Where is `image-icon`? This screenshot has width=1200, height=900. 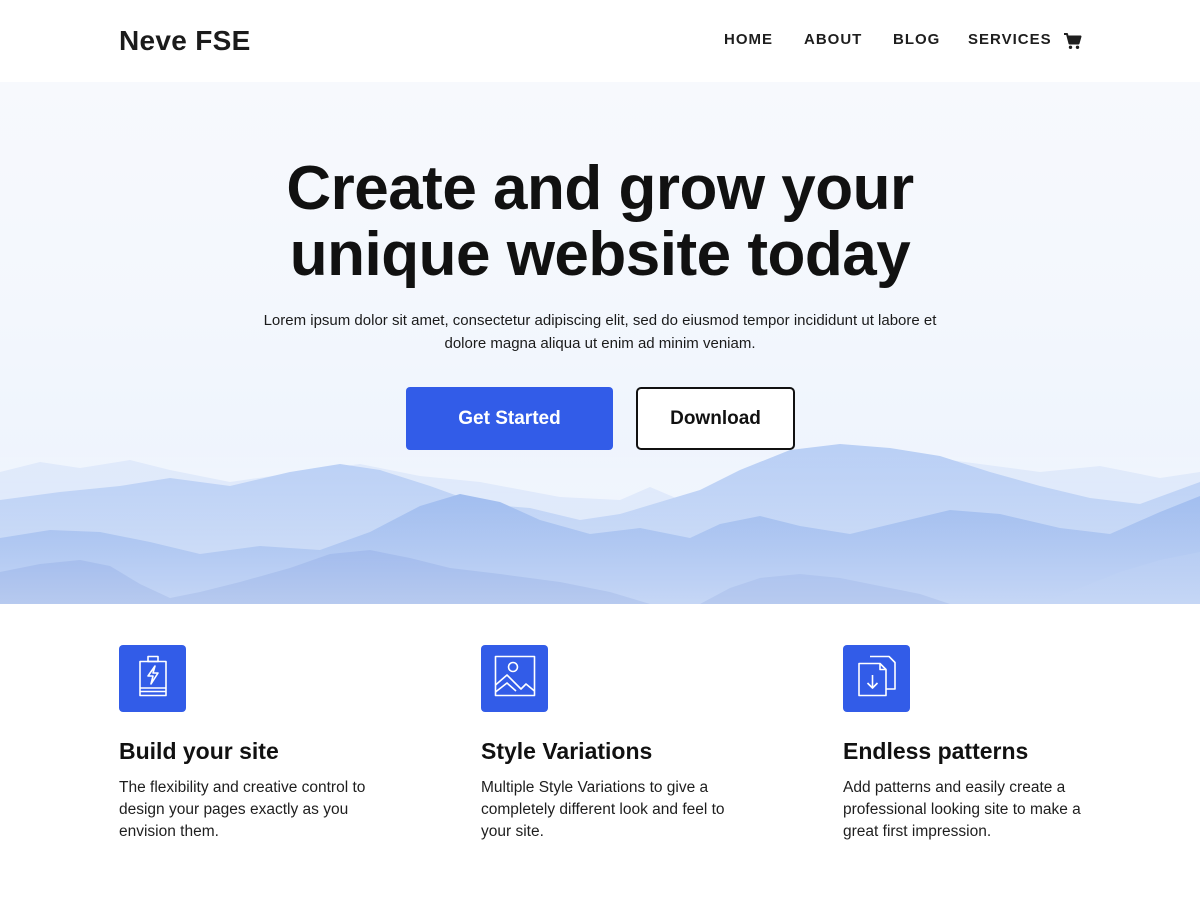
image-icon is located at coordinates (515, 678).